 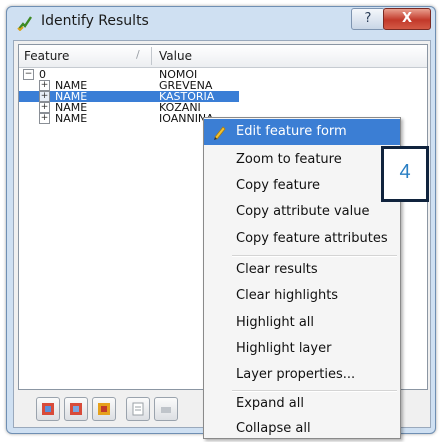 I want to click on menu-item-highlight-all: Highlight all, so click(x=302, y=323).